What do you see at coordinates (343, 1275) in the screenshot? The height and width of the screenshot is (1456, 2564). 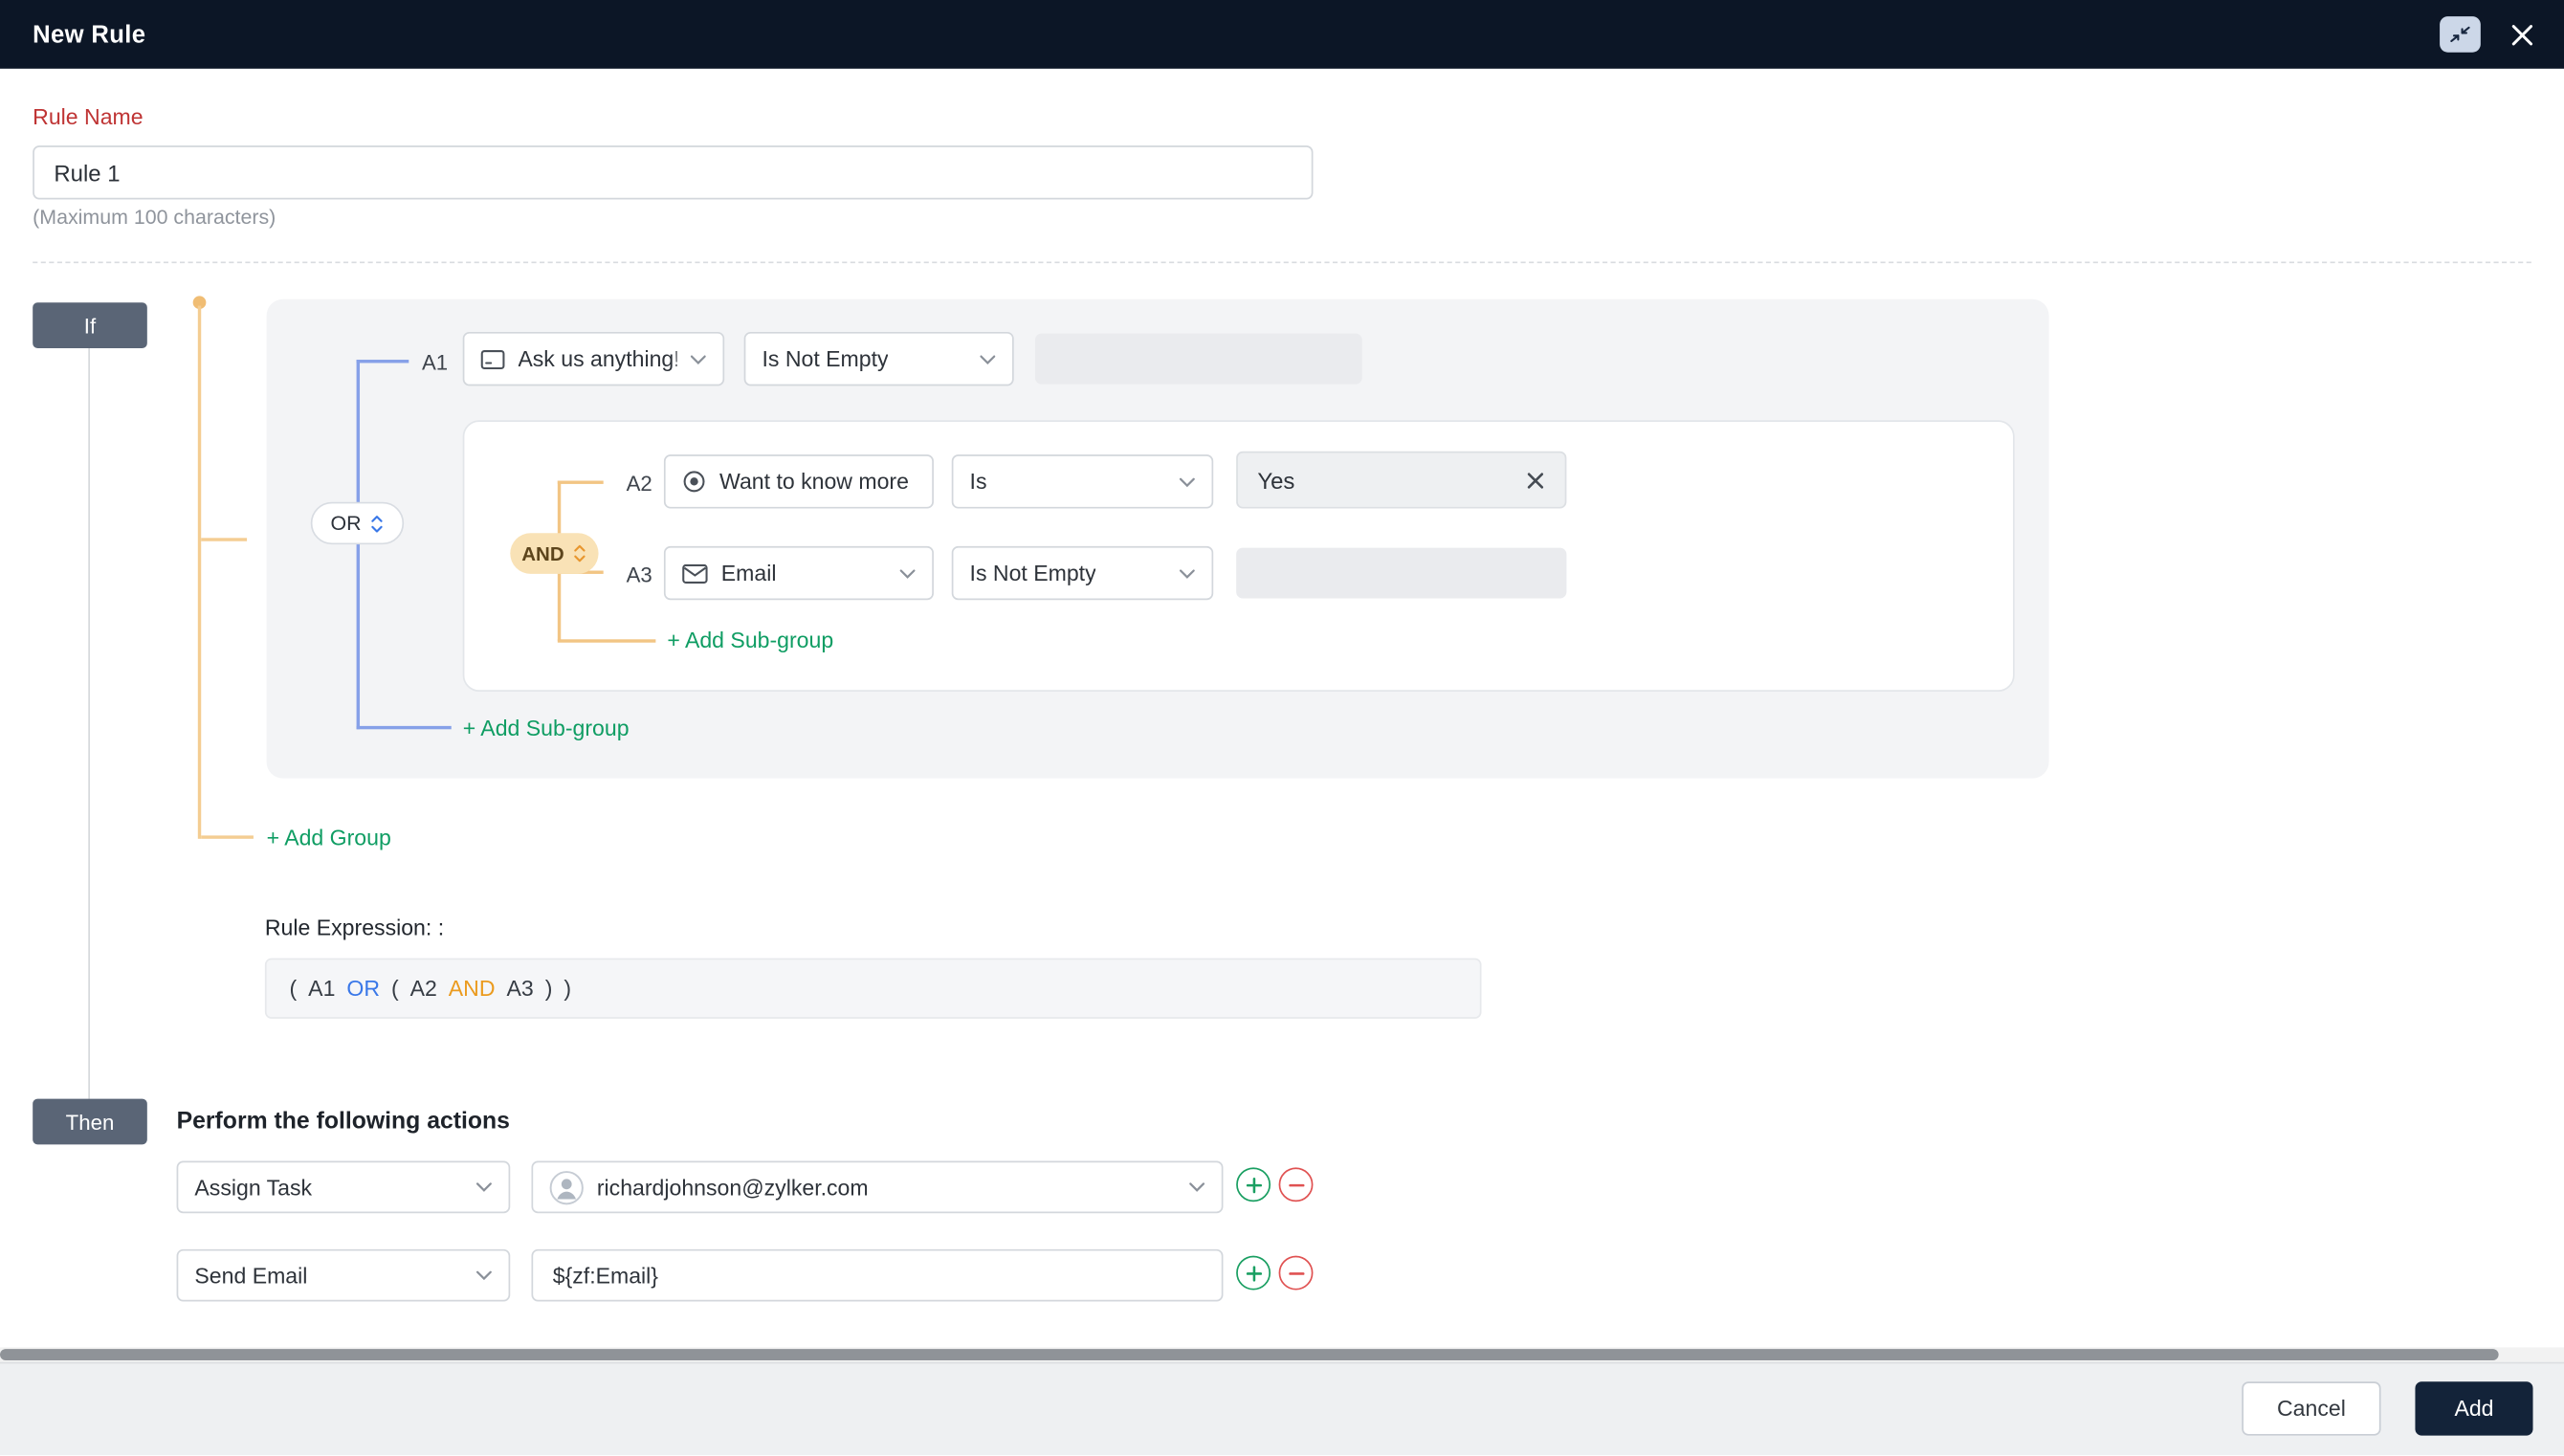 I see `action-type-select-2: Send Email` at bounding box center [343, 1275].